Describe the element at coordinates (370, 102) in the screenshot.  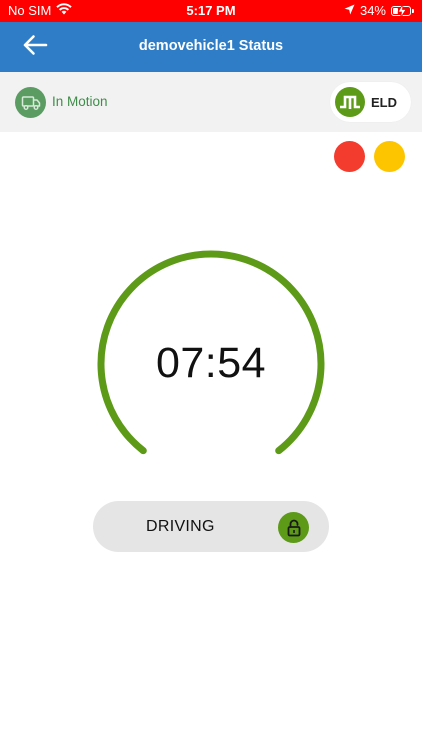
I see `eld-button: ELD` at that location.